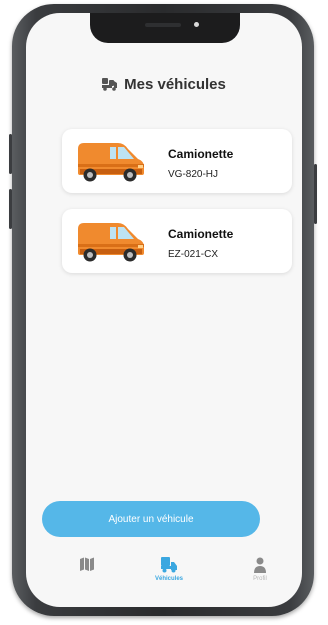 Image resolution: width=328 pixels, height=625 pixels. Describe the element at coordinates (87, 577) in the screenshot. I see `nav-item-map` at that location.